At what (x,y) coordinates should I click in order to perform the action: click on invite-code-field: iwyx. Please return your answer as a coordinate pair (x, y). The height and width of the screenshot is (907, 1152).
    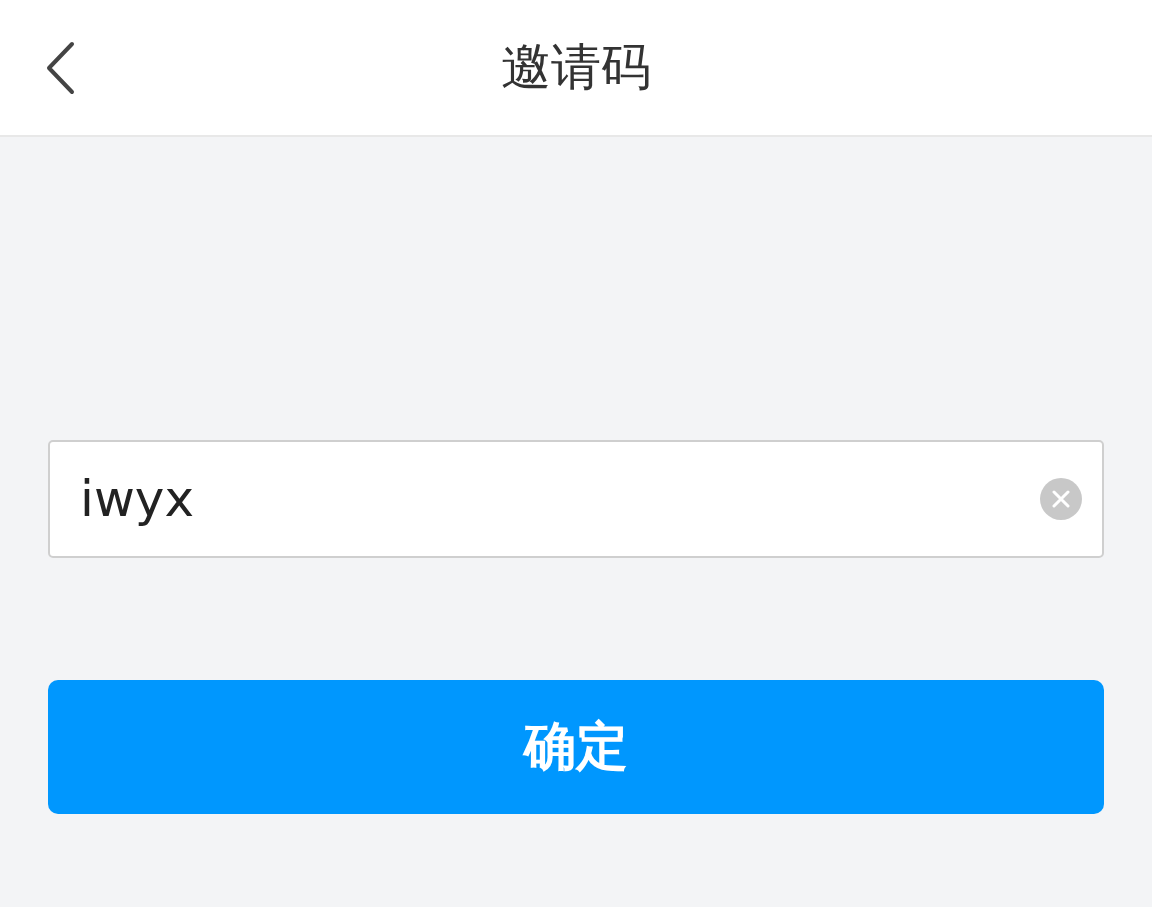
    Looking at the image, I should click on (576, 499).